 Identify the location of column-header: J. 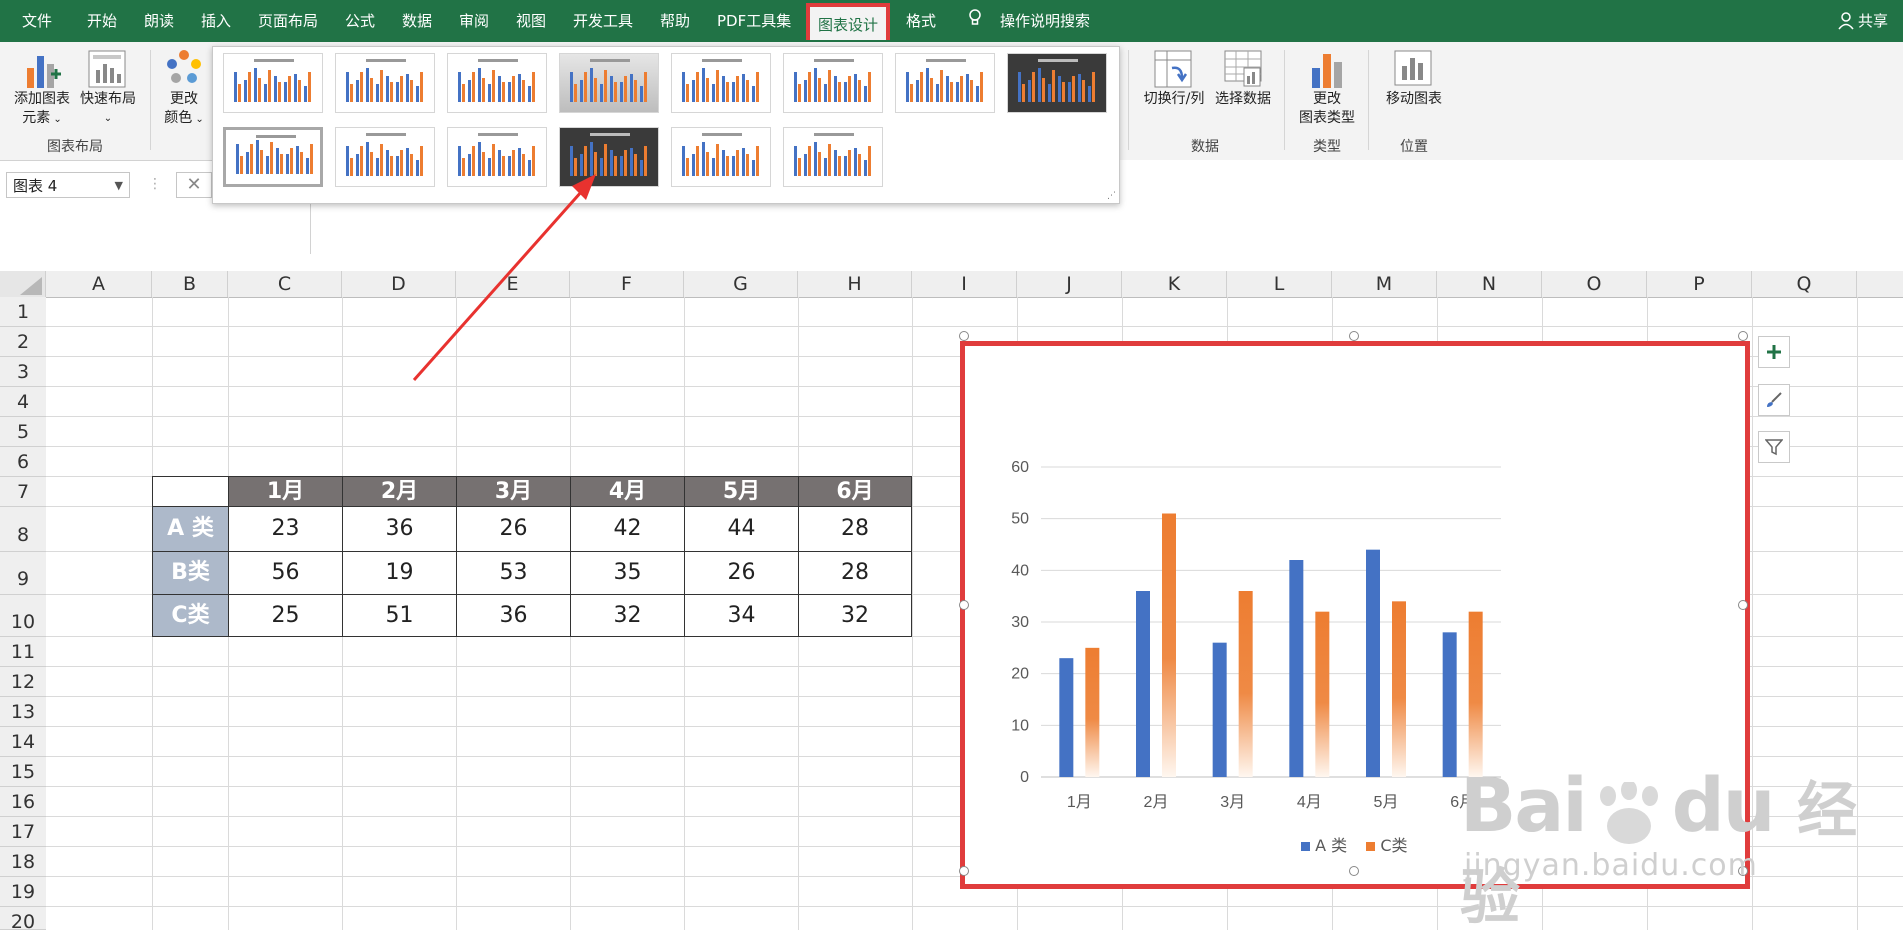
(1069, 284).